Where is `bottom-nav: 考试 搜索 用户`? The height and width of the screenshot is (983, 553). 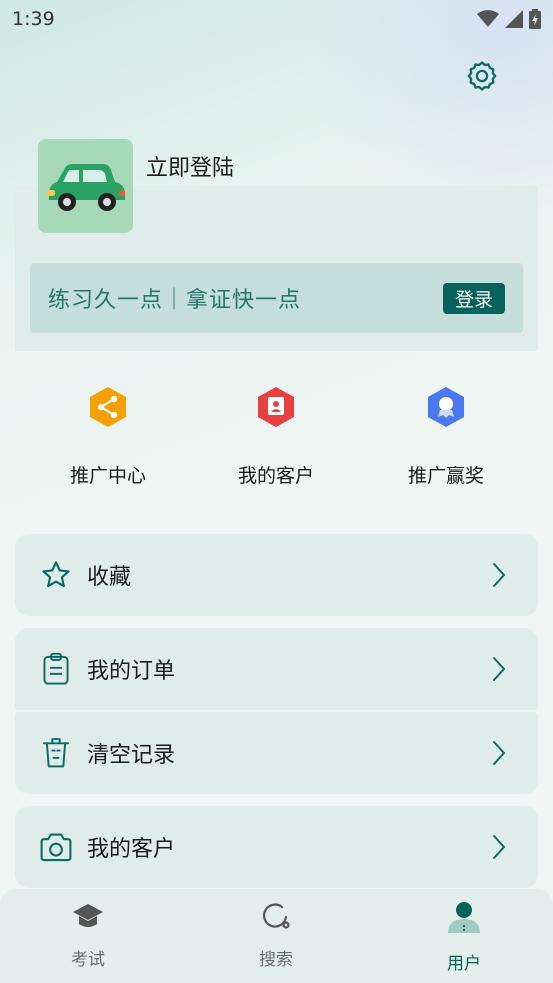
bottom-nav: 考试 搜索 用户 is located at coordinates (276, 936).